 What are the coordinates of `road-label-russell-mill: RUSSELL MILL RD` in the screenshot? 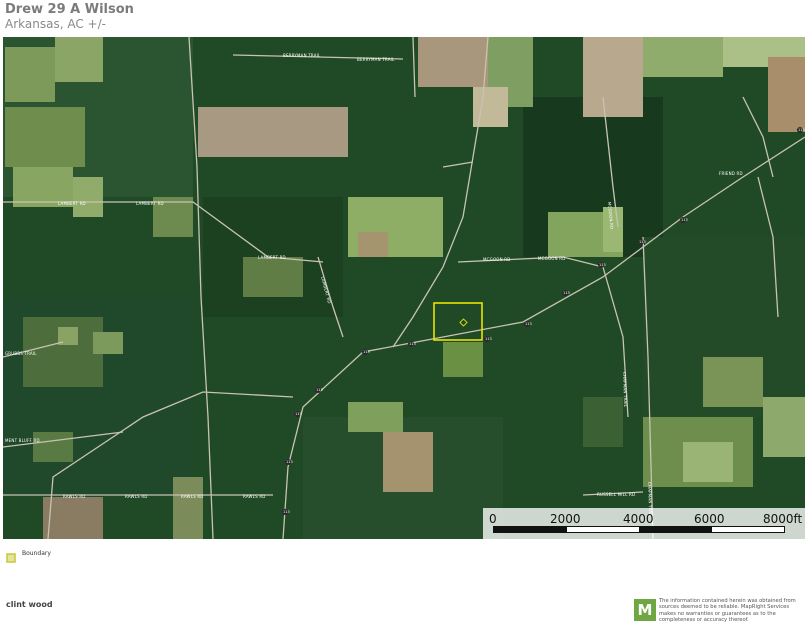 It's located at (616, 494).